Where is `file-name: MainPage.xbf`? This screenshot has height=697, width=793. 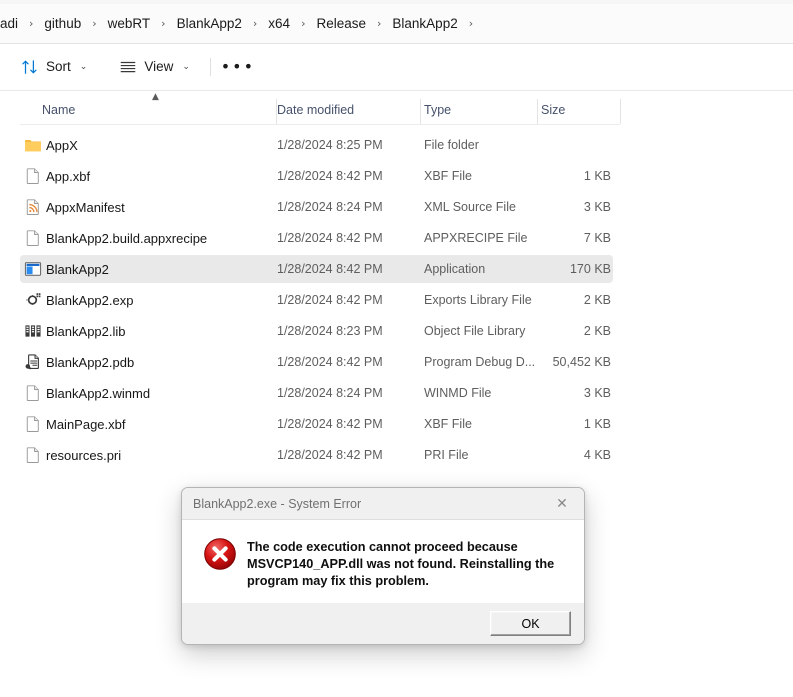 file-name: MainPage.xbf is located at coordinates (86, 424).